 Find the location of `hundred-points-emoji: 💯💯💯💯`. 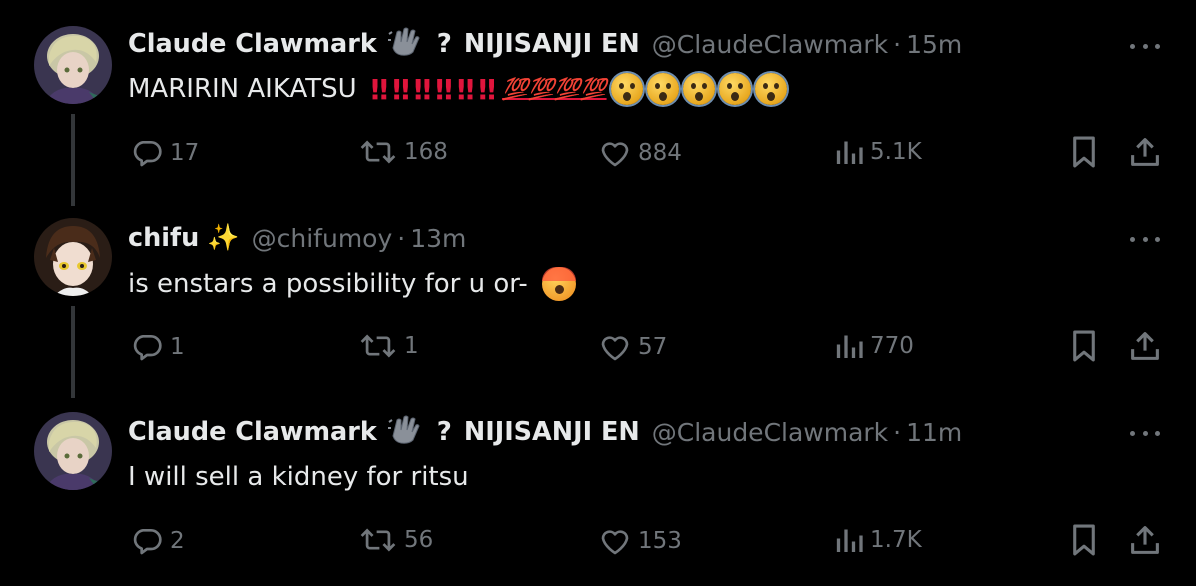

hundred-points-emoji: 💯💯💯💯 is located at coordinates (554, 88).